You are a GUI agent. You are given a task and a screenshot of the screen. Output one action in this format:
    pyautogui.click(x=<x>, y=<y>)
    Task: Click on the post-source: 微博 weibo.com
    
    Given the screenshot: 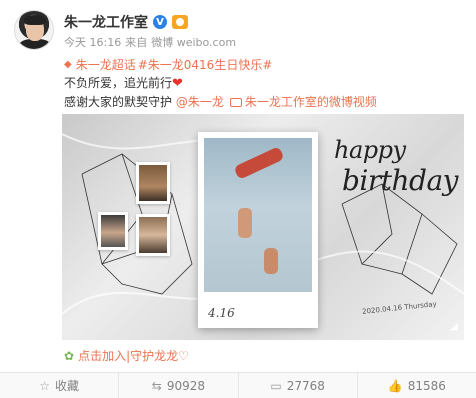 What is the action you would take?
    pyautogui.click(x=193, y=42)
    